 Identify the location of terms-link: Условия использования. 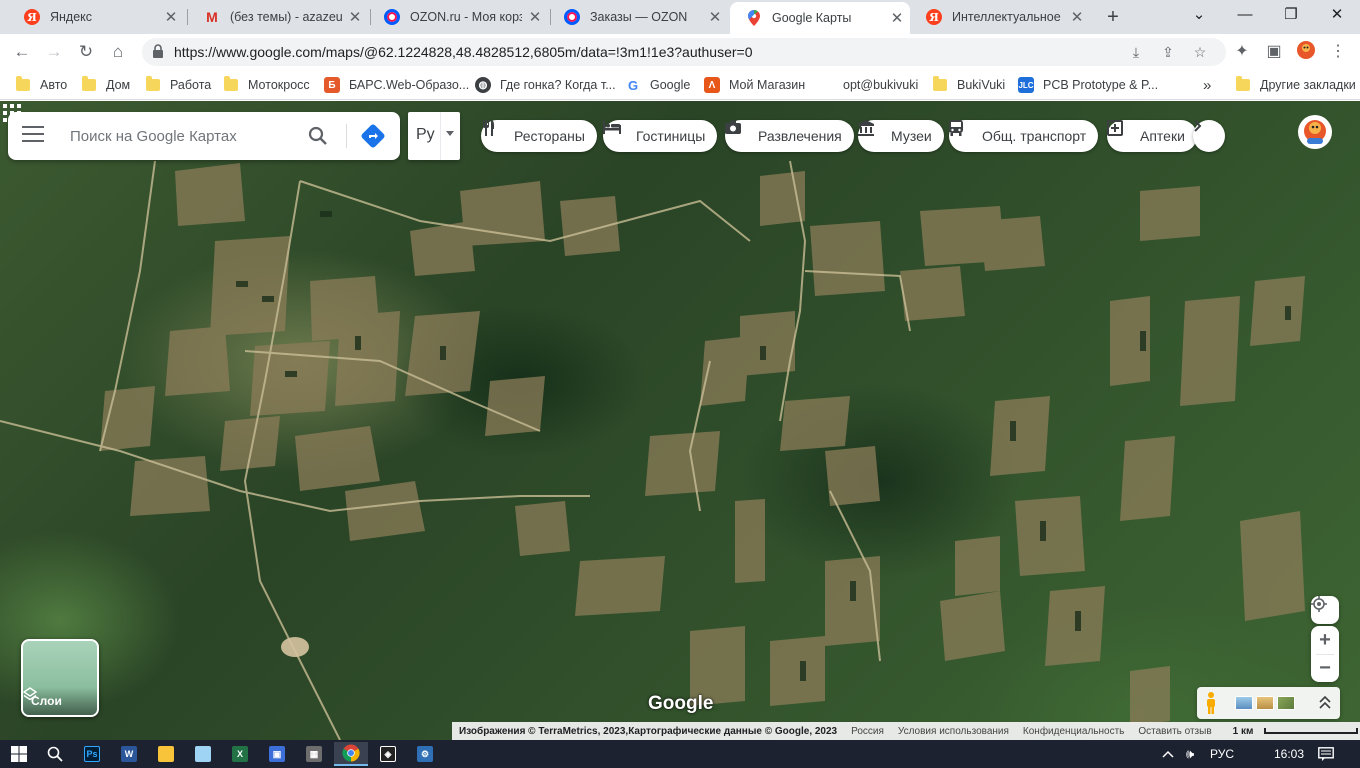
(953, 731).